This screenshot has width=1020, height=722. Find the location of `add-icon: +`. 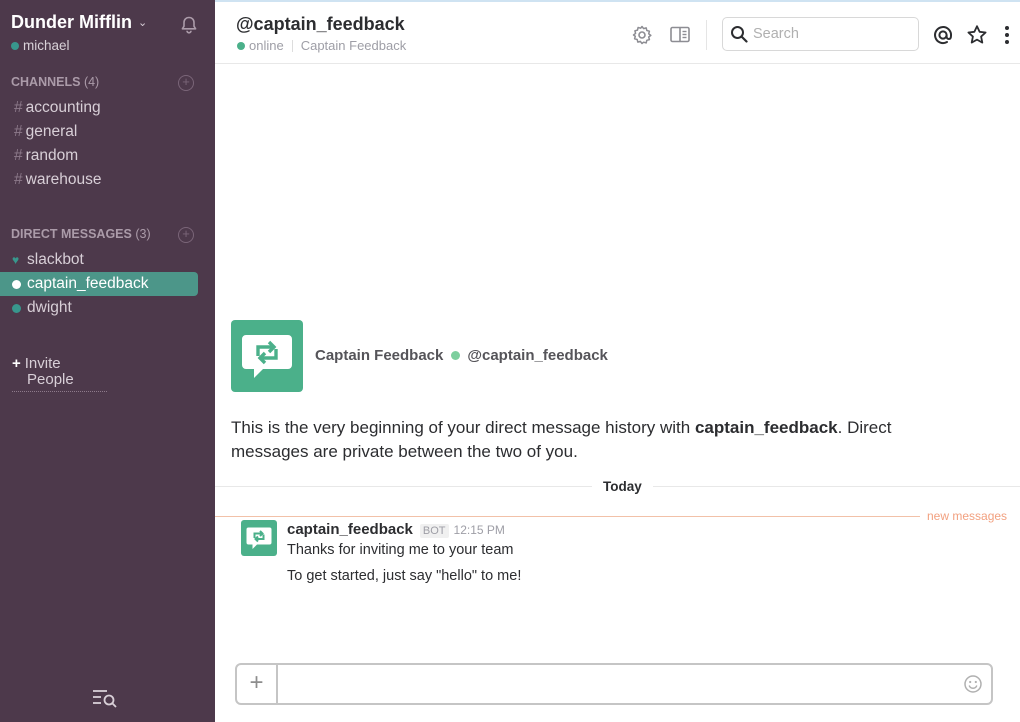

add-icon: + is located at coordinates (257, 684).